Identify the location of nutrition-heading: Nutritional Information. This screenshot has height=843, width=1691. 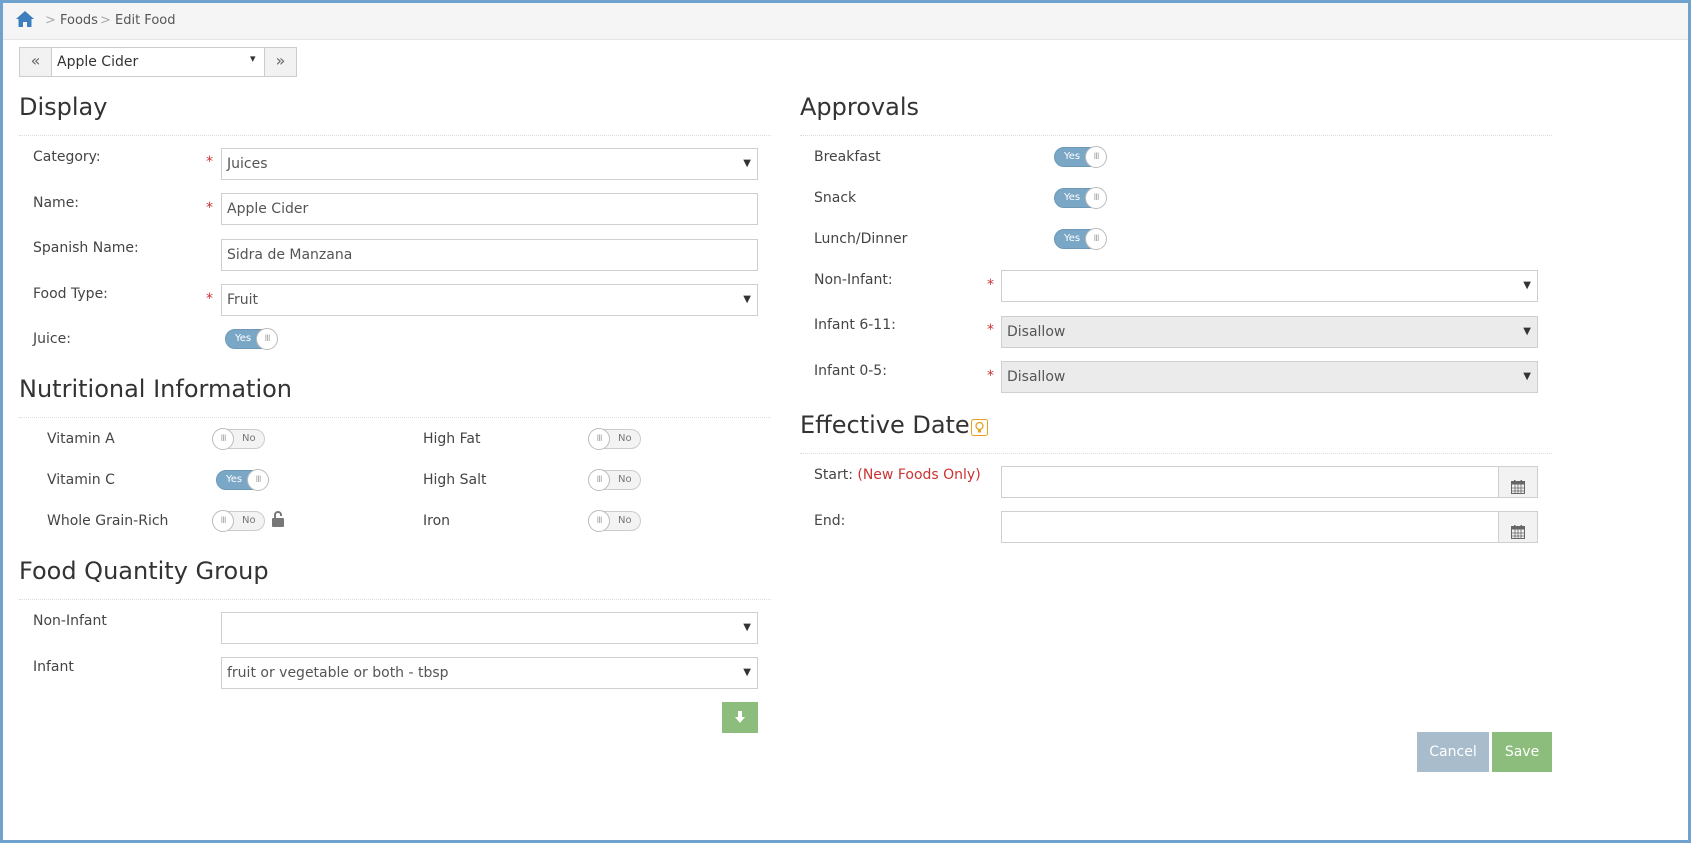
(156, 389).